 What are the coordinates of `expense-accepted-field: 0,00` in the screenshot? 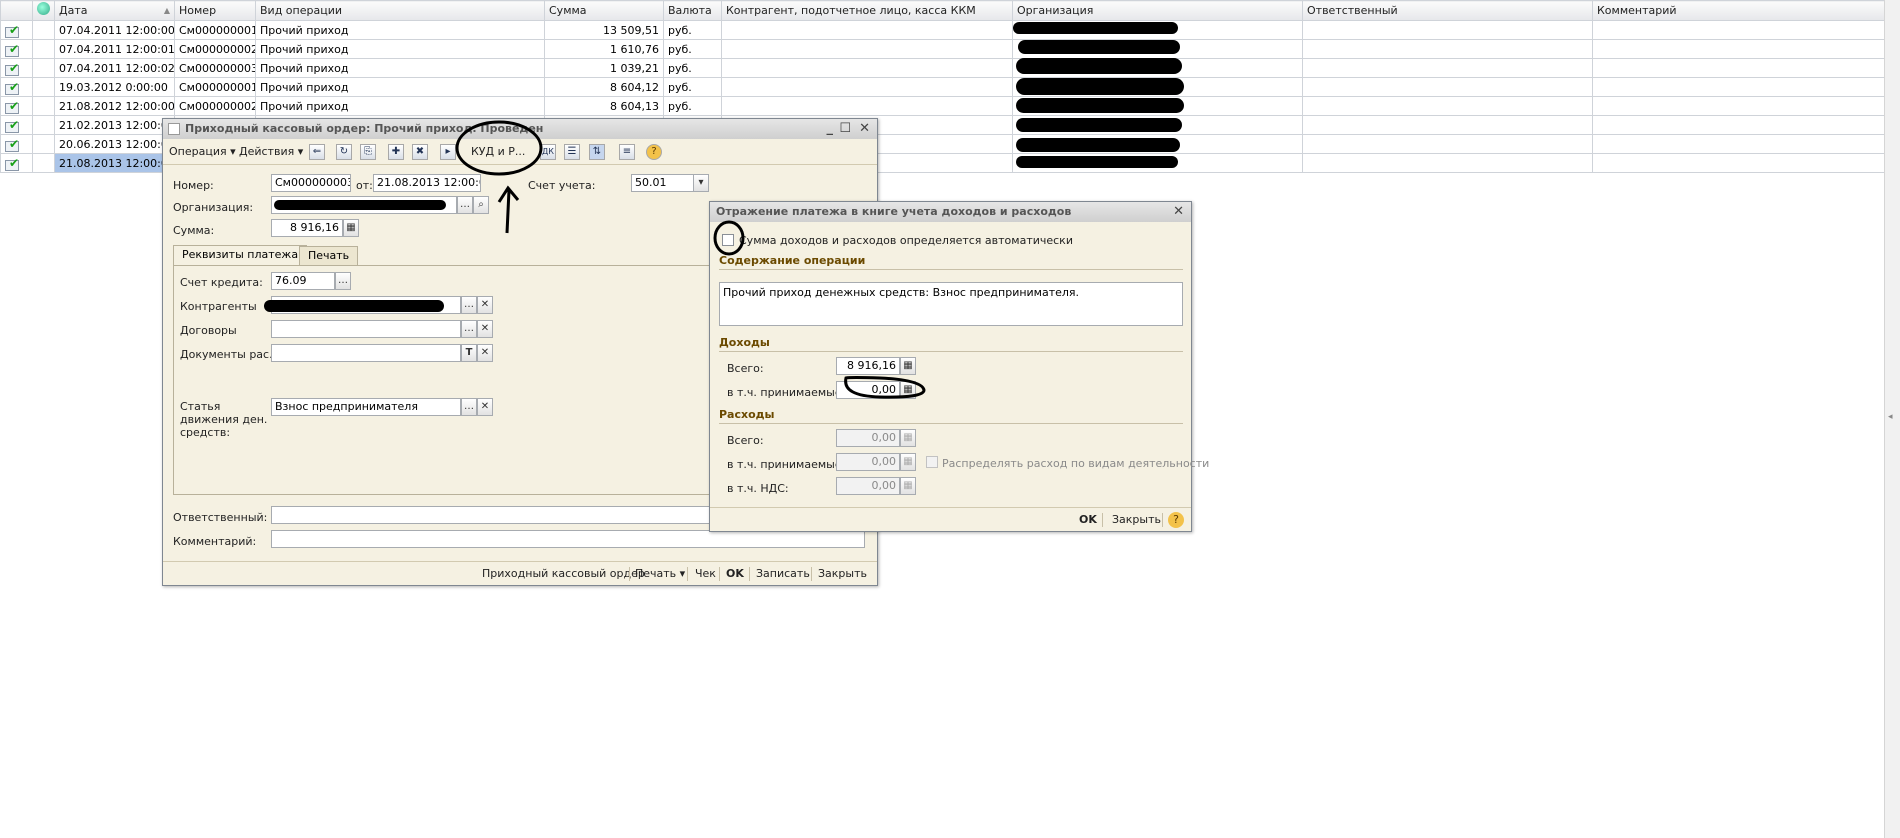 It's located at (868, 462).